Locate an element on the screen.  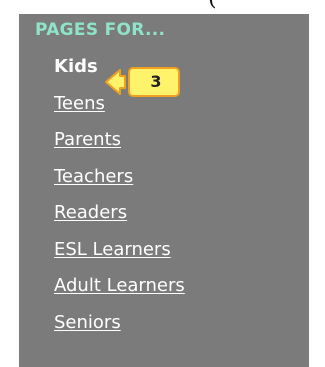
nav-item-esl-learners: ESL Learners is located at coordinates (119, 257).